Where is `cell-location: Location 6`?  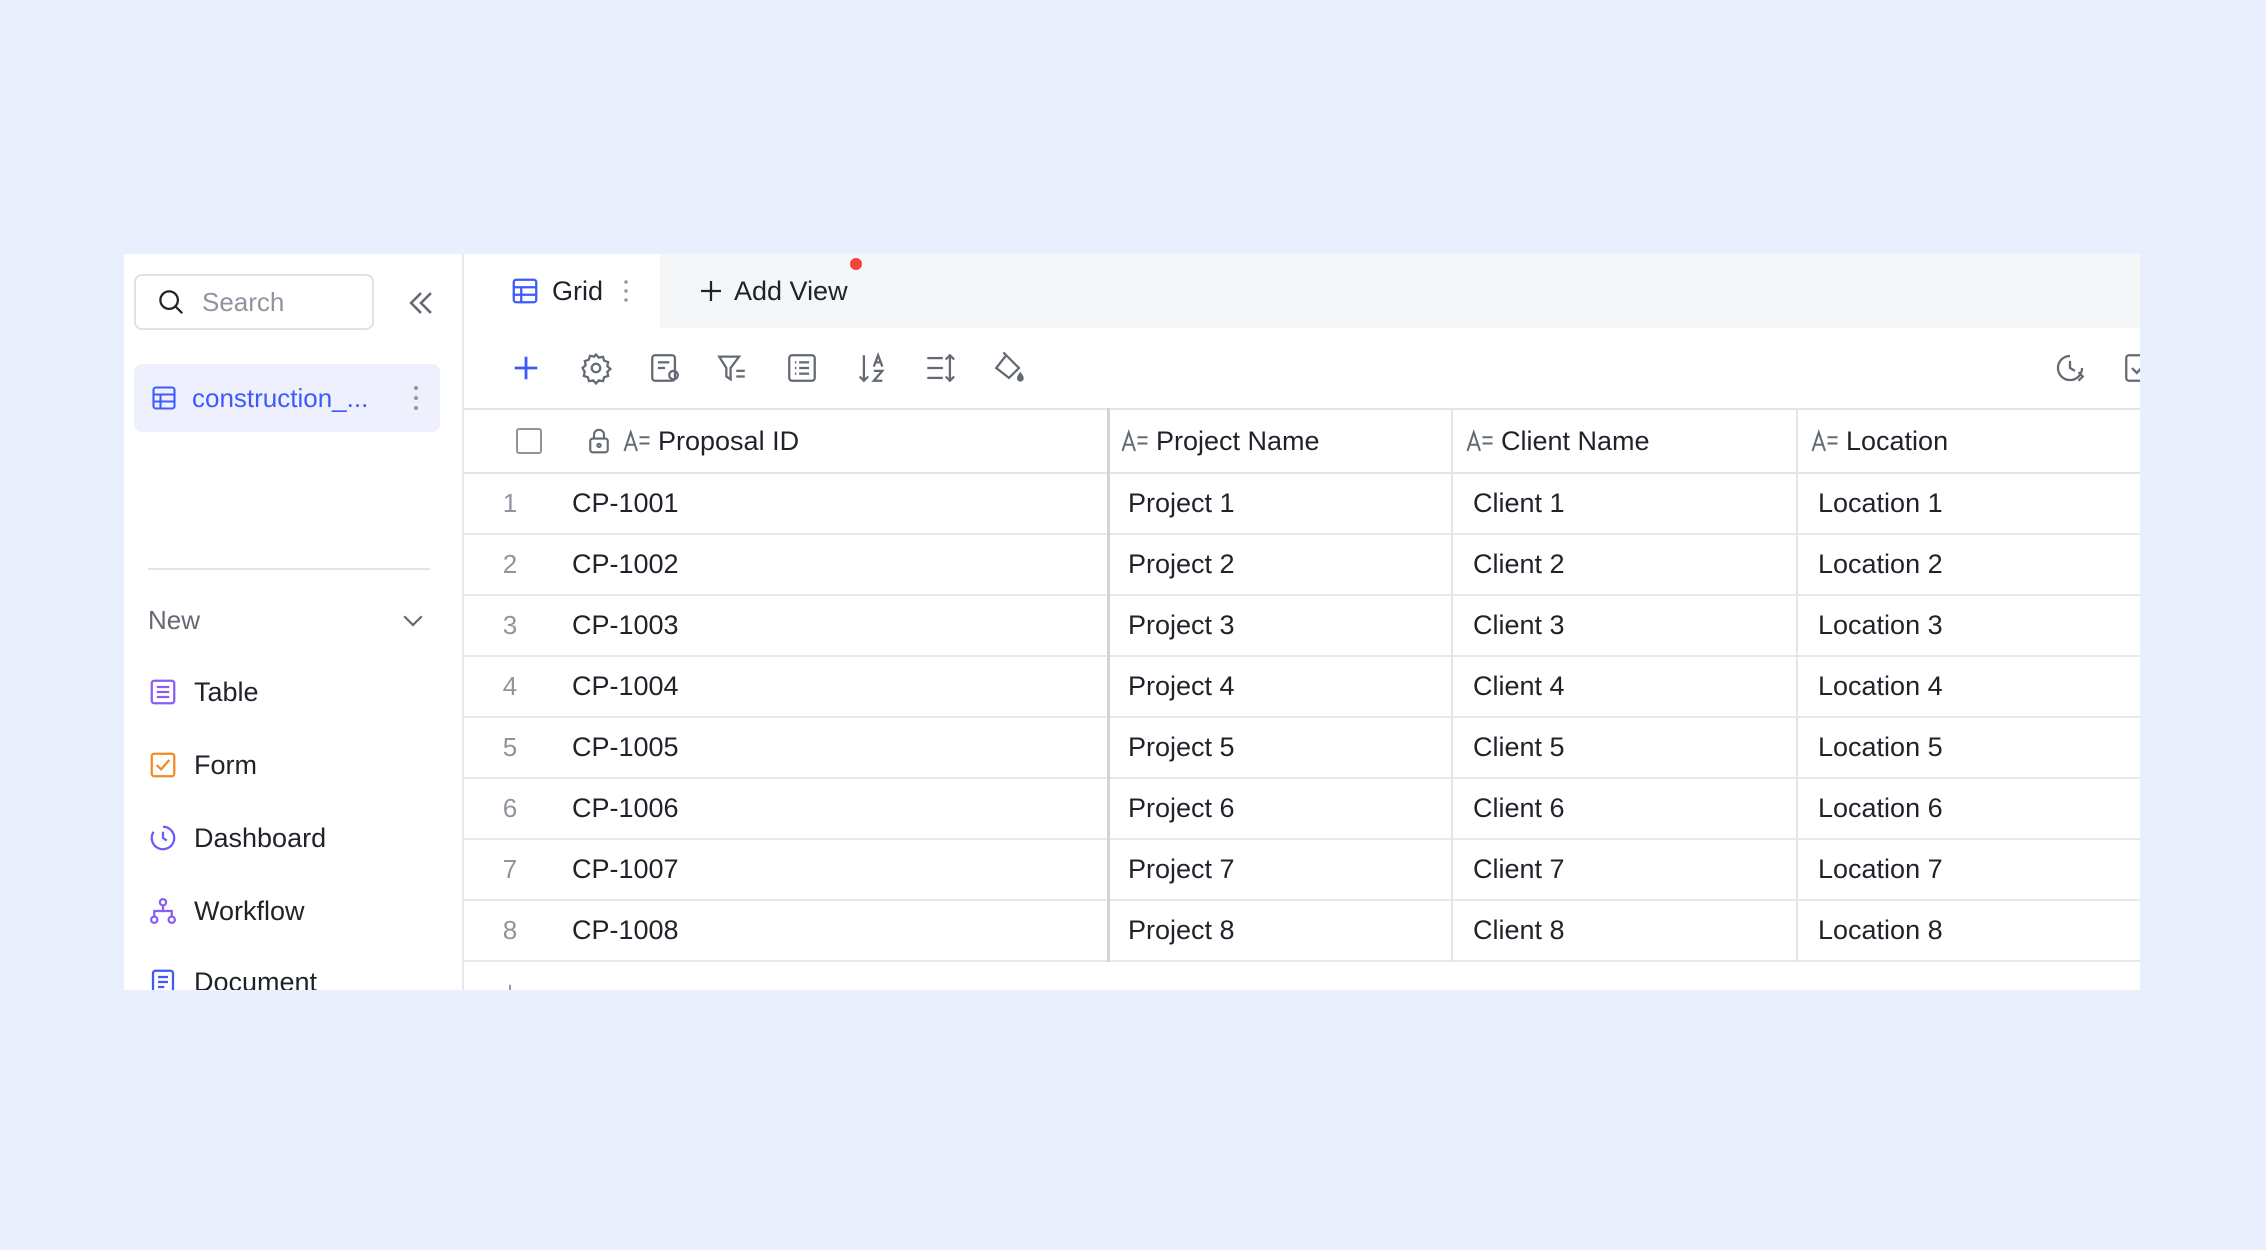 cell-location: Location 6 is located at coordinates (1880, 808).